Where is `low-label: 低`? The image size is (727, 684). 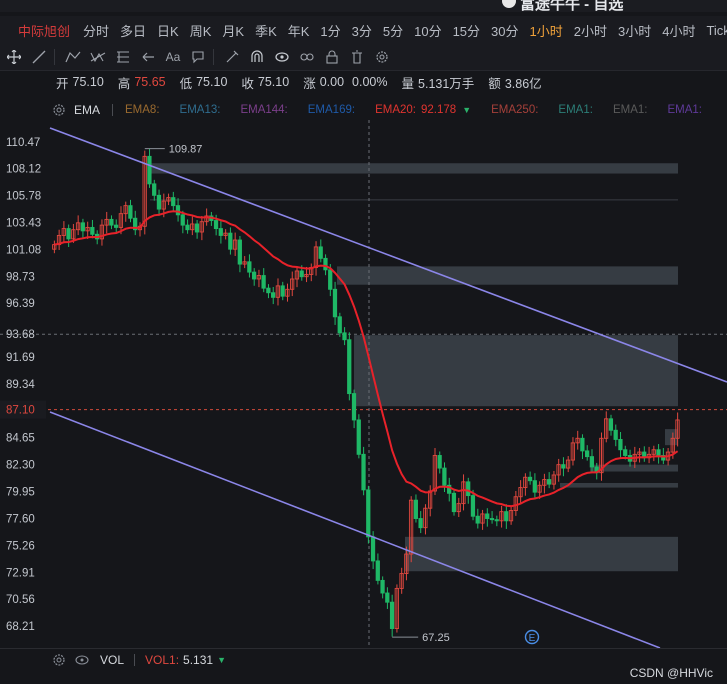
low-label: 低 is located at coordinates (186, 83).